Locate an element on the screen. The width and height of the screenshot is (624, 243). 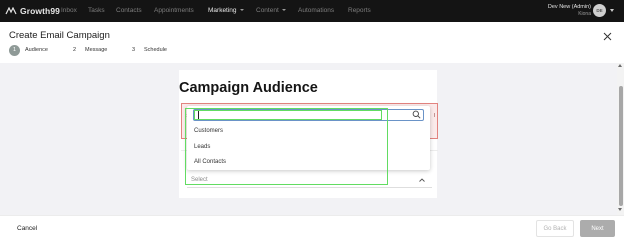
scrollbar-thumb is located at coordinates (621, 146).